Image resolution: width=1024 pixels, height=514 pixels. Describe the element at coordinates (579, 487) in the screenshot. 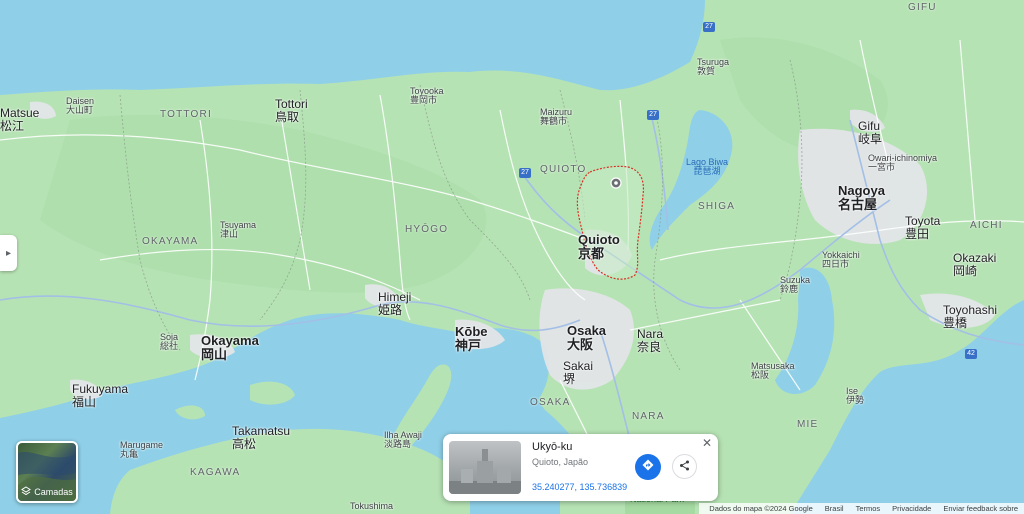

I see `place-coordinates: 35.240277, 135.736839` at that location.